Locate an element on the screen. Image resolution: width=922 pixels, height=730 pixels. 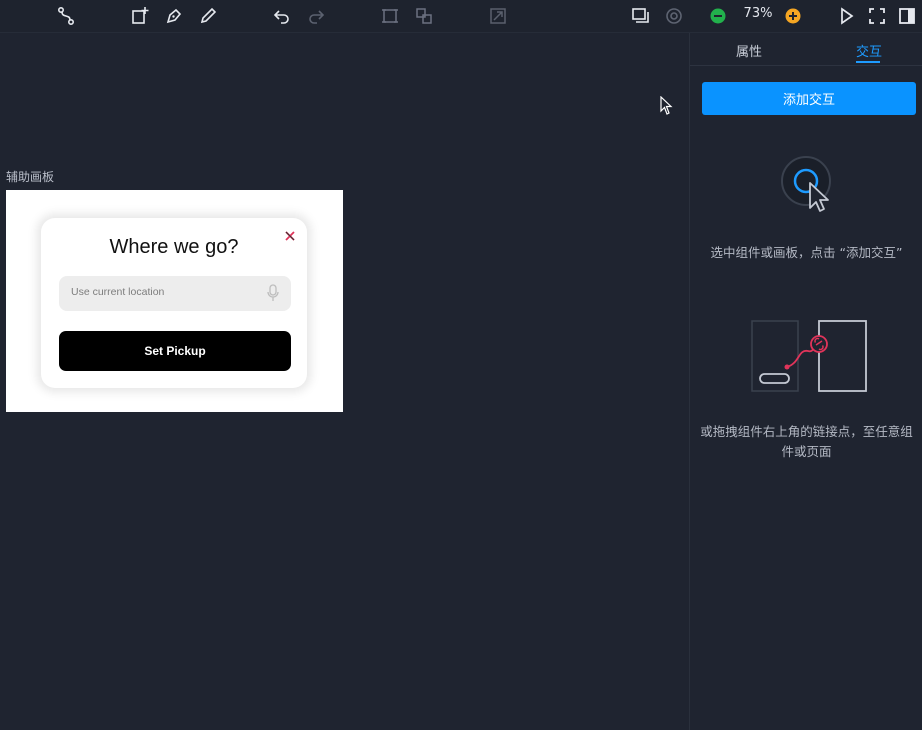
zoom-out-icon is located at coordinates (718, 16).